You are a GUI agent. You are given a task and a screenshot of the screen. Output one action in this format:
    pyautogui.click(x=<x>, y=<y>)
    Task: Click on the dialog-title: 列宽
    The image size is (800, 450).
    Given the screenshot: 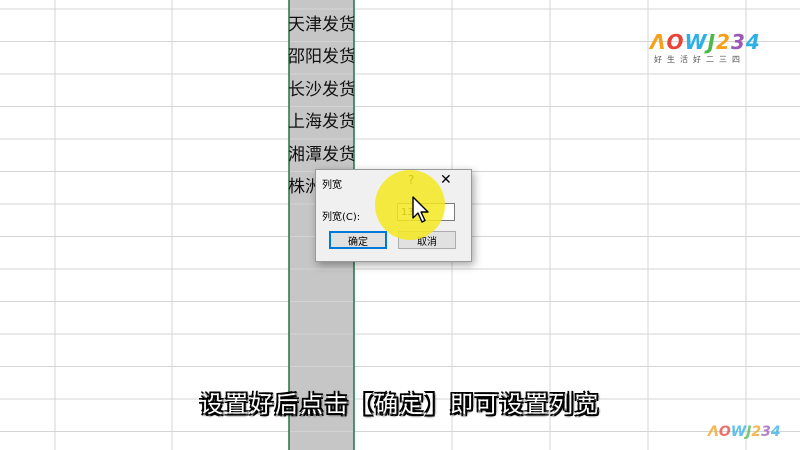 What is the action you would take?
    pyautogui.click(x=332, y=185)
    